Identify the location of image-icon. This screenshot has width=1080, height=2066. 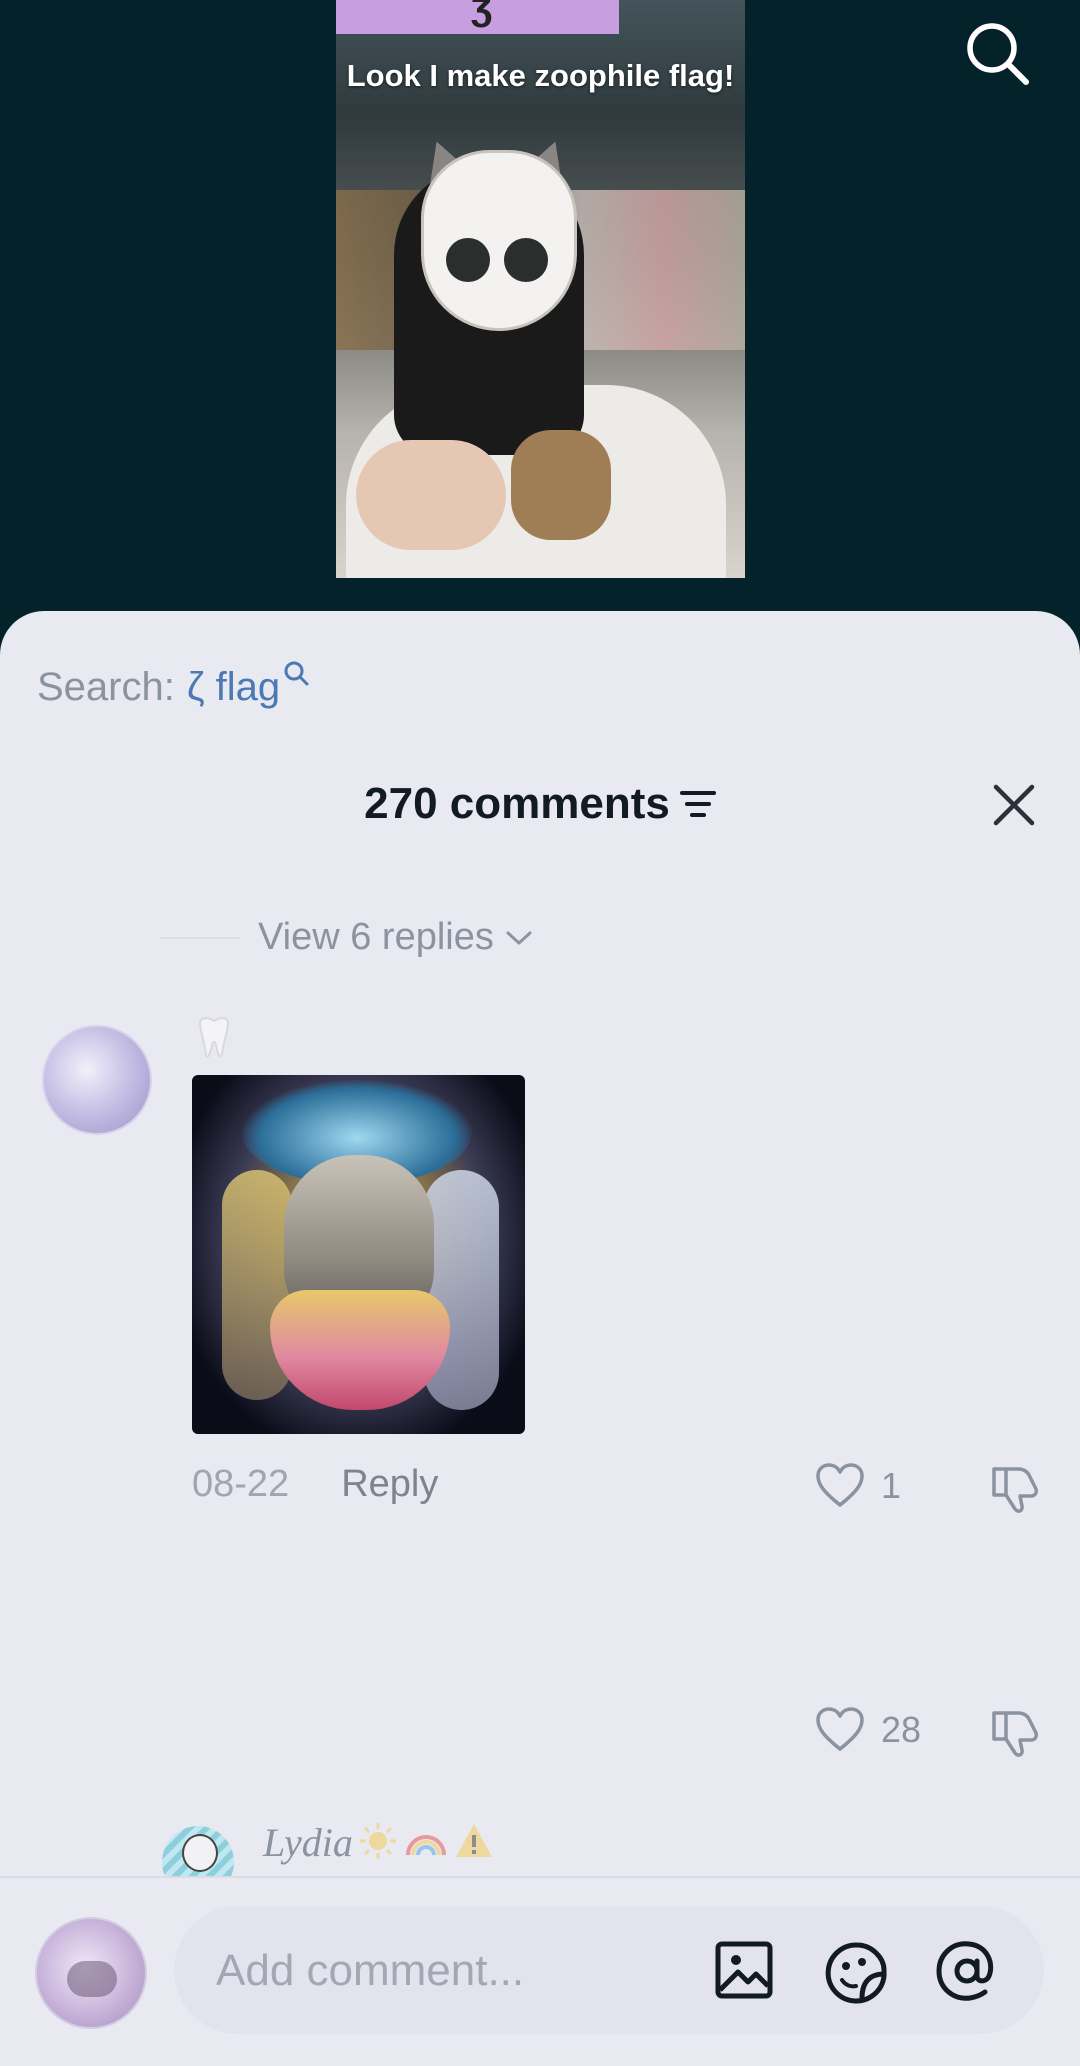
(744, 1970).